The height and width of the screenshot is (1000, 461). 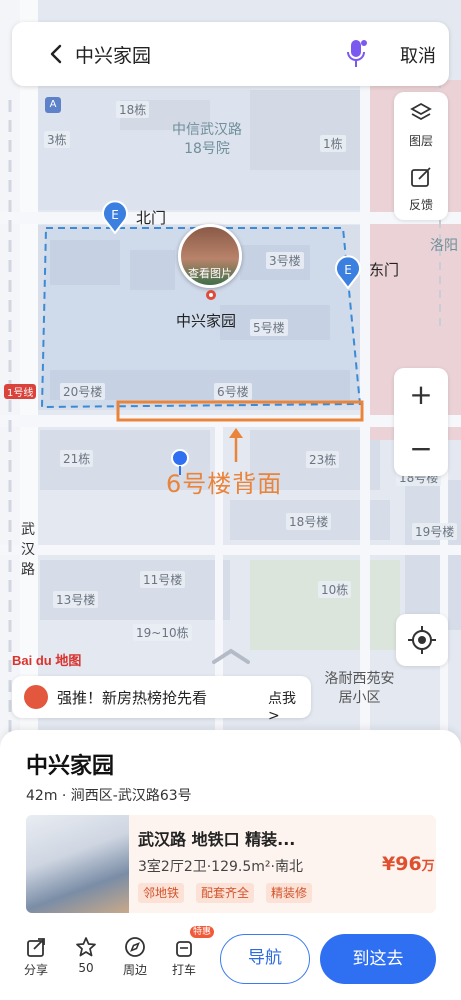 What do you see at coordinates (206, 321) in the screenshot?
I see `complex-name-label: 中兴家园` at bounding box center [206, 321].